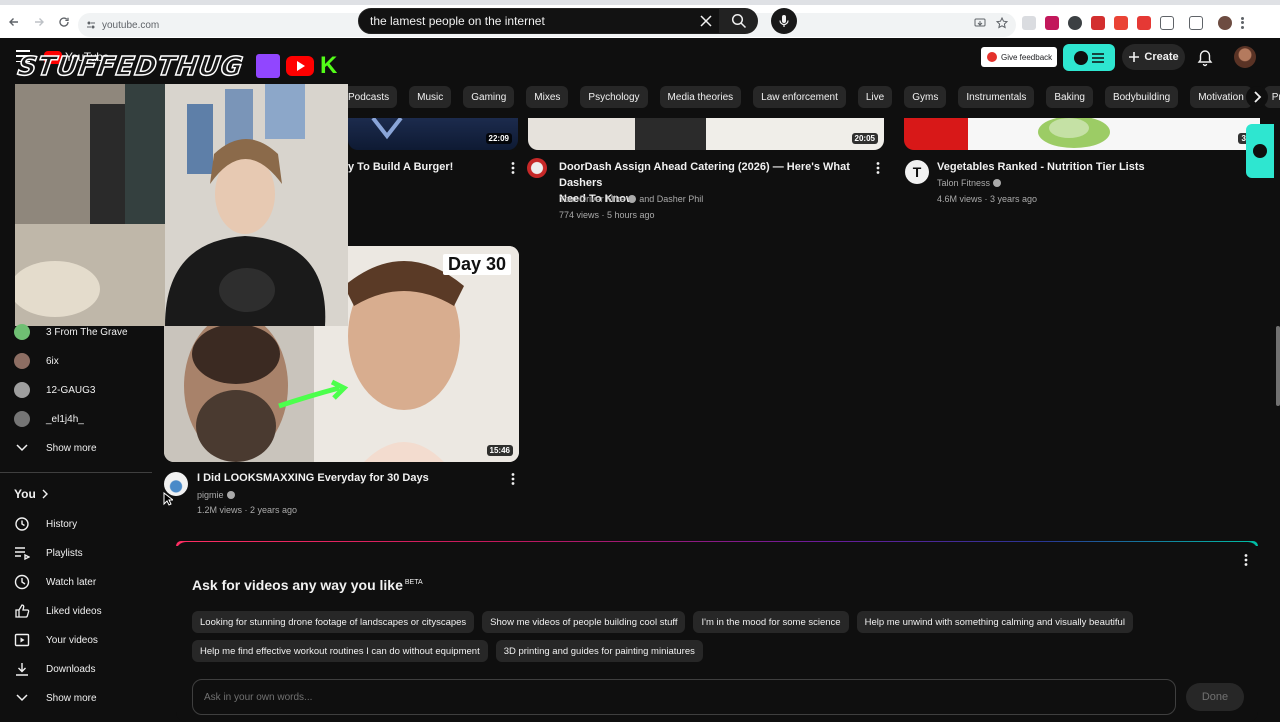  What do you see at coordinates (430, 97) in the screenshot?
I see `category-chip: Music` at bounding box center [430, 97].